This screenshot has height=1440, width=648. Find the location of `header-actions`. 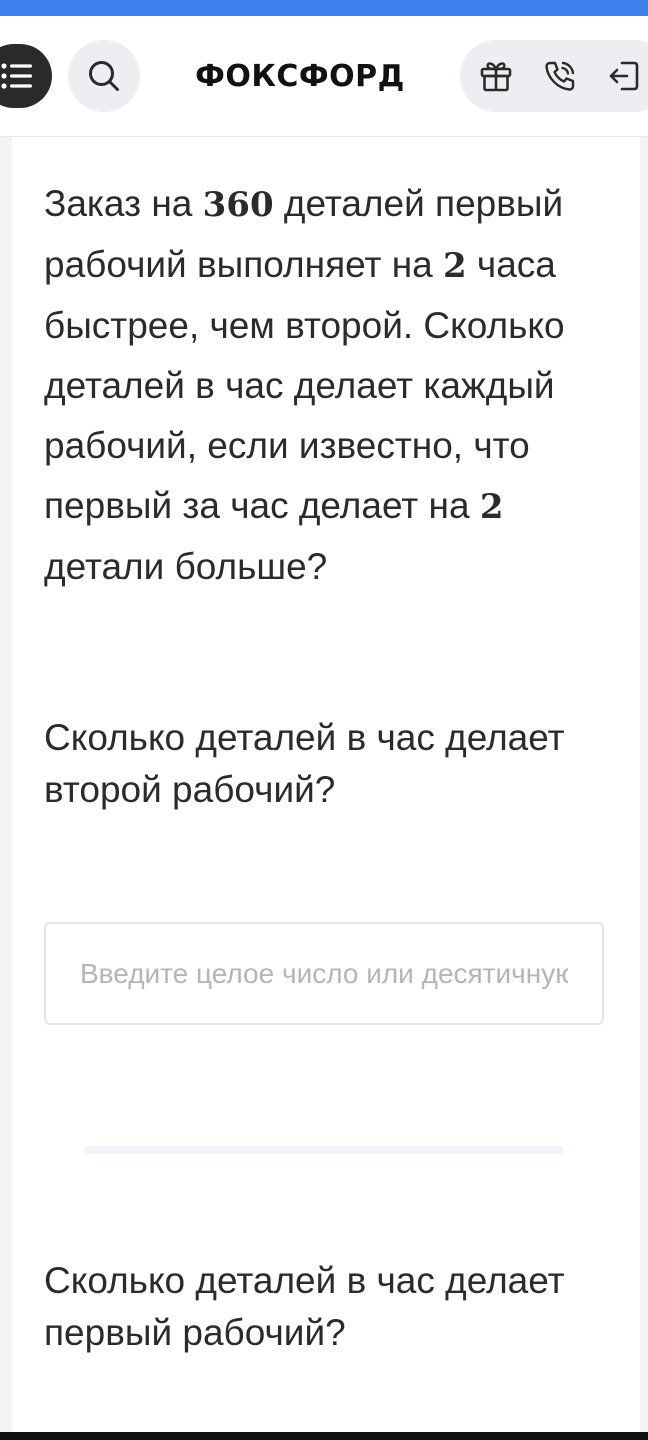

header-actions is located at coordinates (554, 76).